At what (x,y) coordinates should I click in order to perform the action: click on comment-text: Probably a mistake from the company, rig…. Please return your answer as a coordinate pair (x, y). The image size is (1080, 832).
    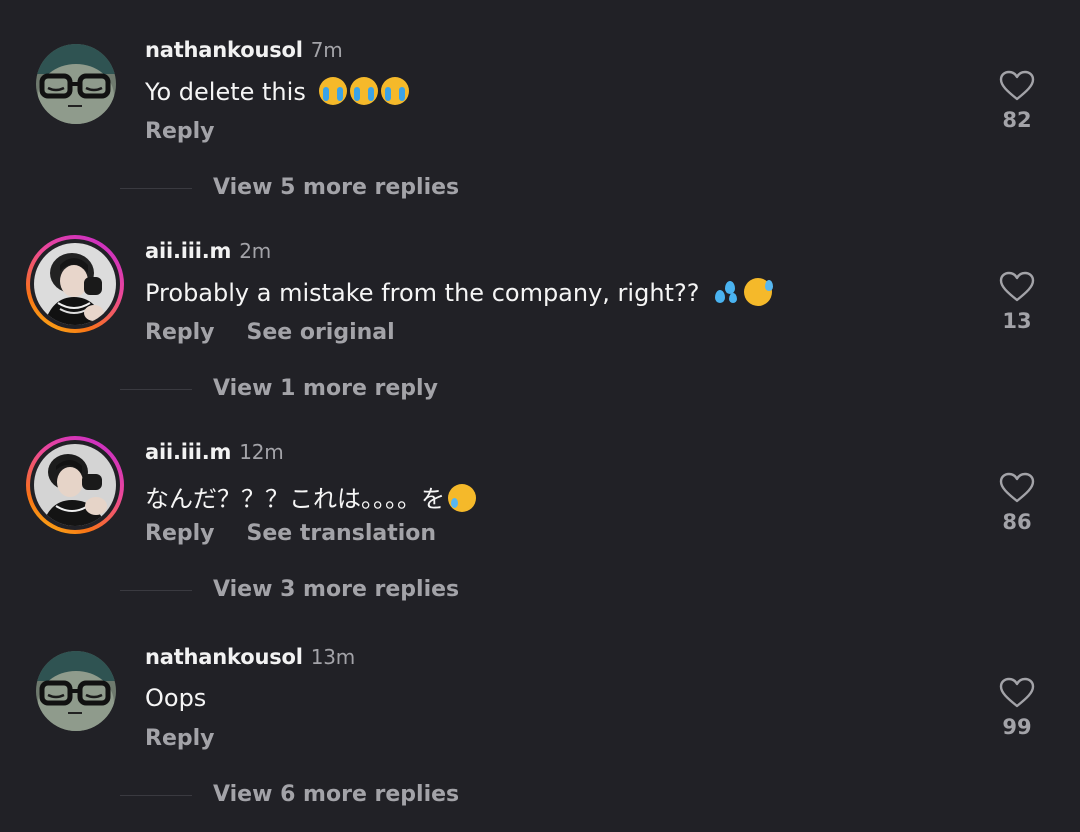
    Looking at the image, I should click on (459, 292).